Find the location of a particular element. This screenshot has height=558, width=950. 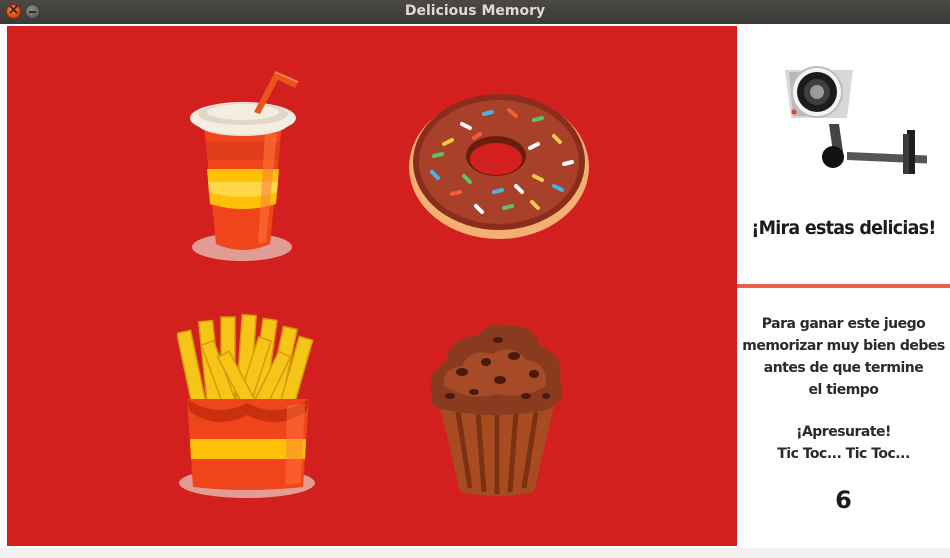

card-french-fries is located at coordinates (252, 406).